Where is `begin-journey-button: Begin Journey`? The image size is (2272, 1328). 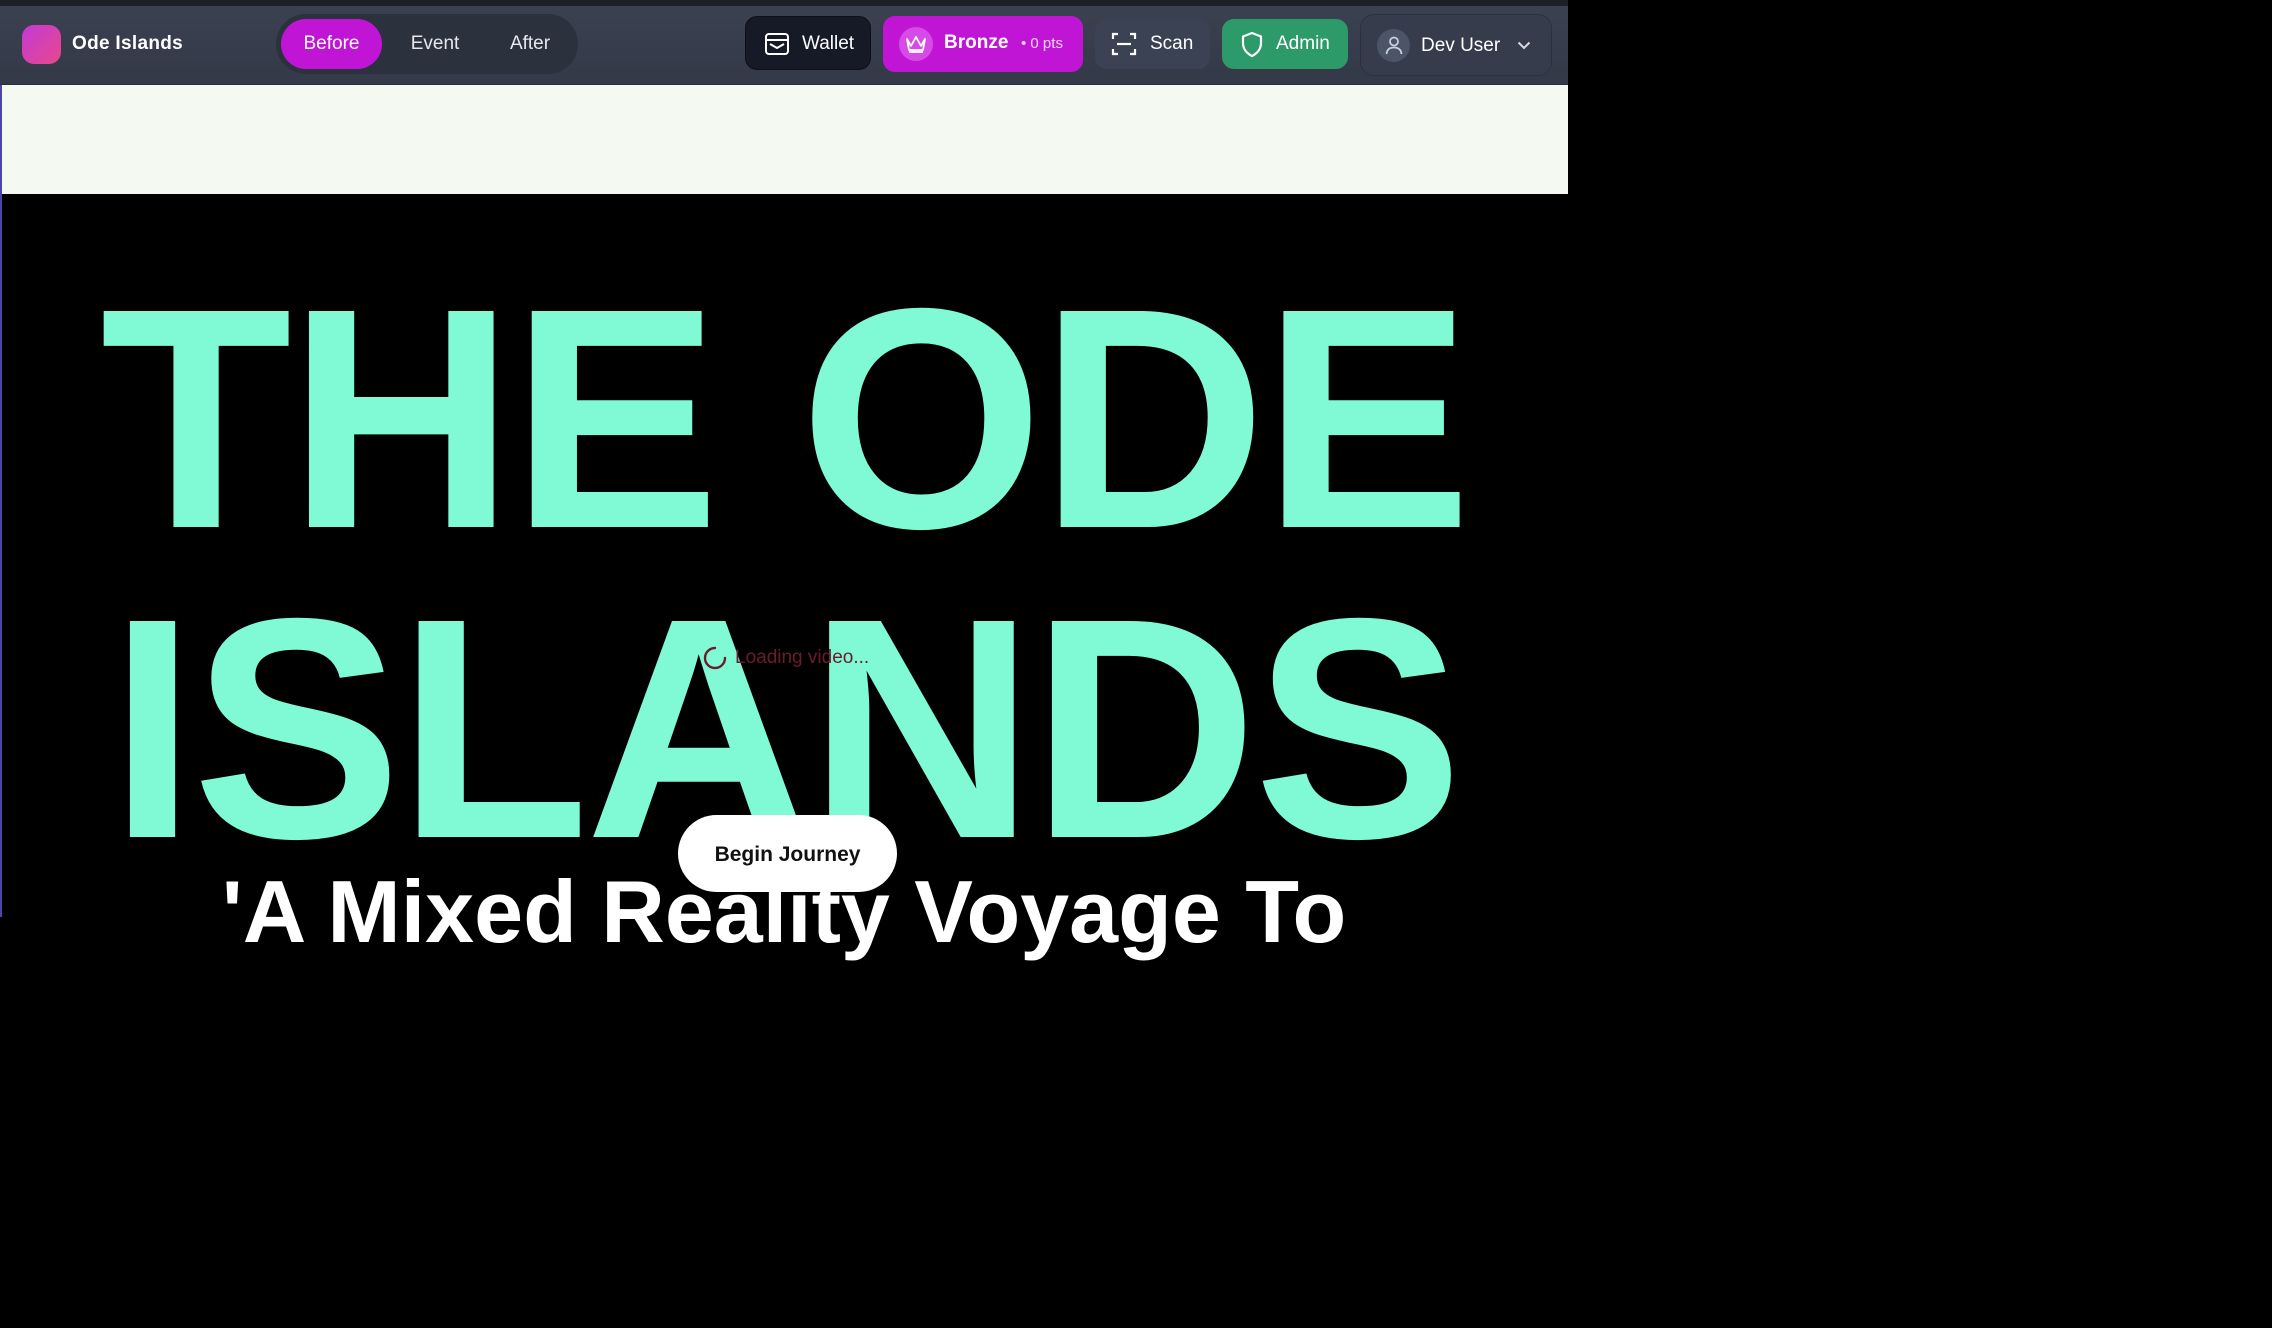
begin-journey-button: Begin Journey is located at coordinates (787, 853).